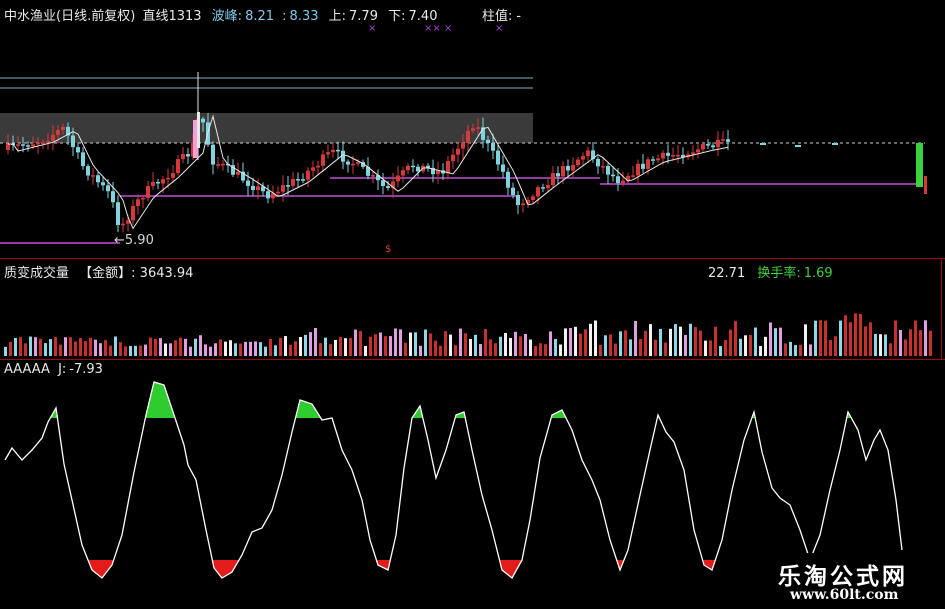  Describe the element at coordinates (86, 369) in the screenshot. I see `j-value: -7.93` at that location.